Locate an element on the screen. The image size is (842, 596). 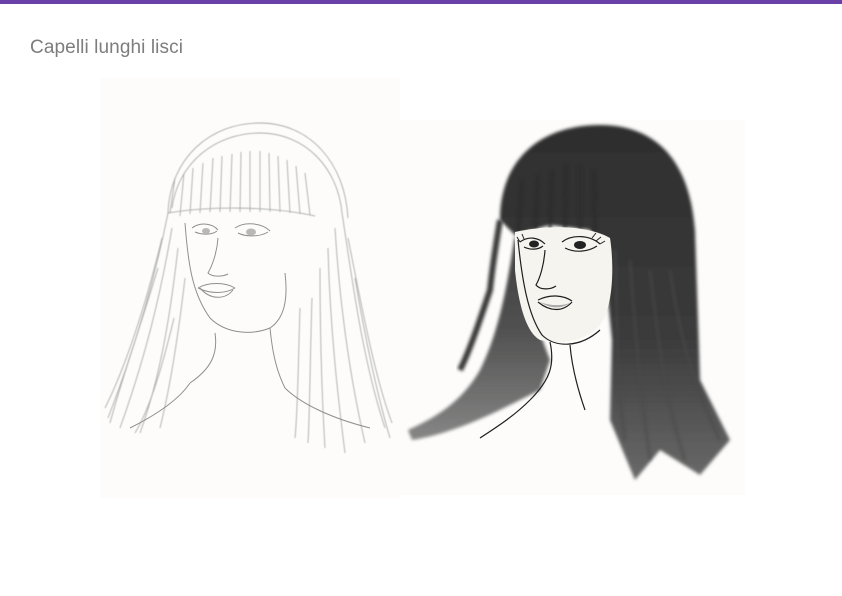
top-accent-bar is located at coordinates (421, 2).